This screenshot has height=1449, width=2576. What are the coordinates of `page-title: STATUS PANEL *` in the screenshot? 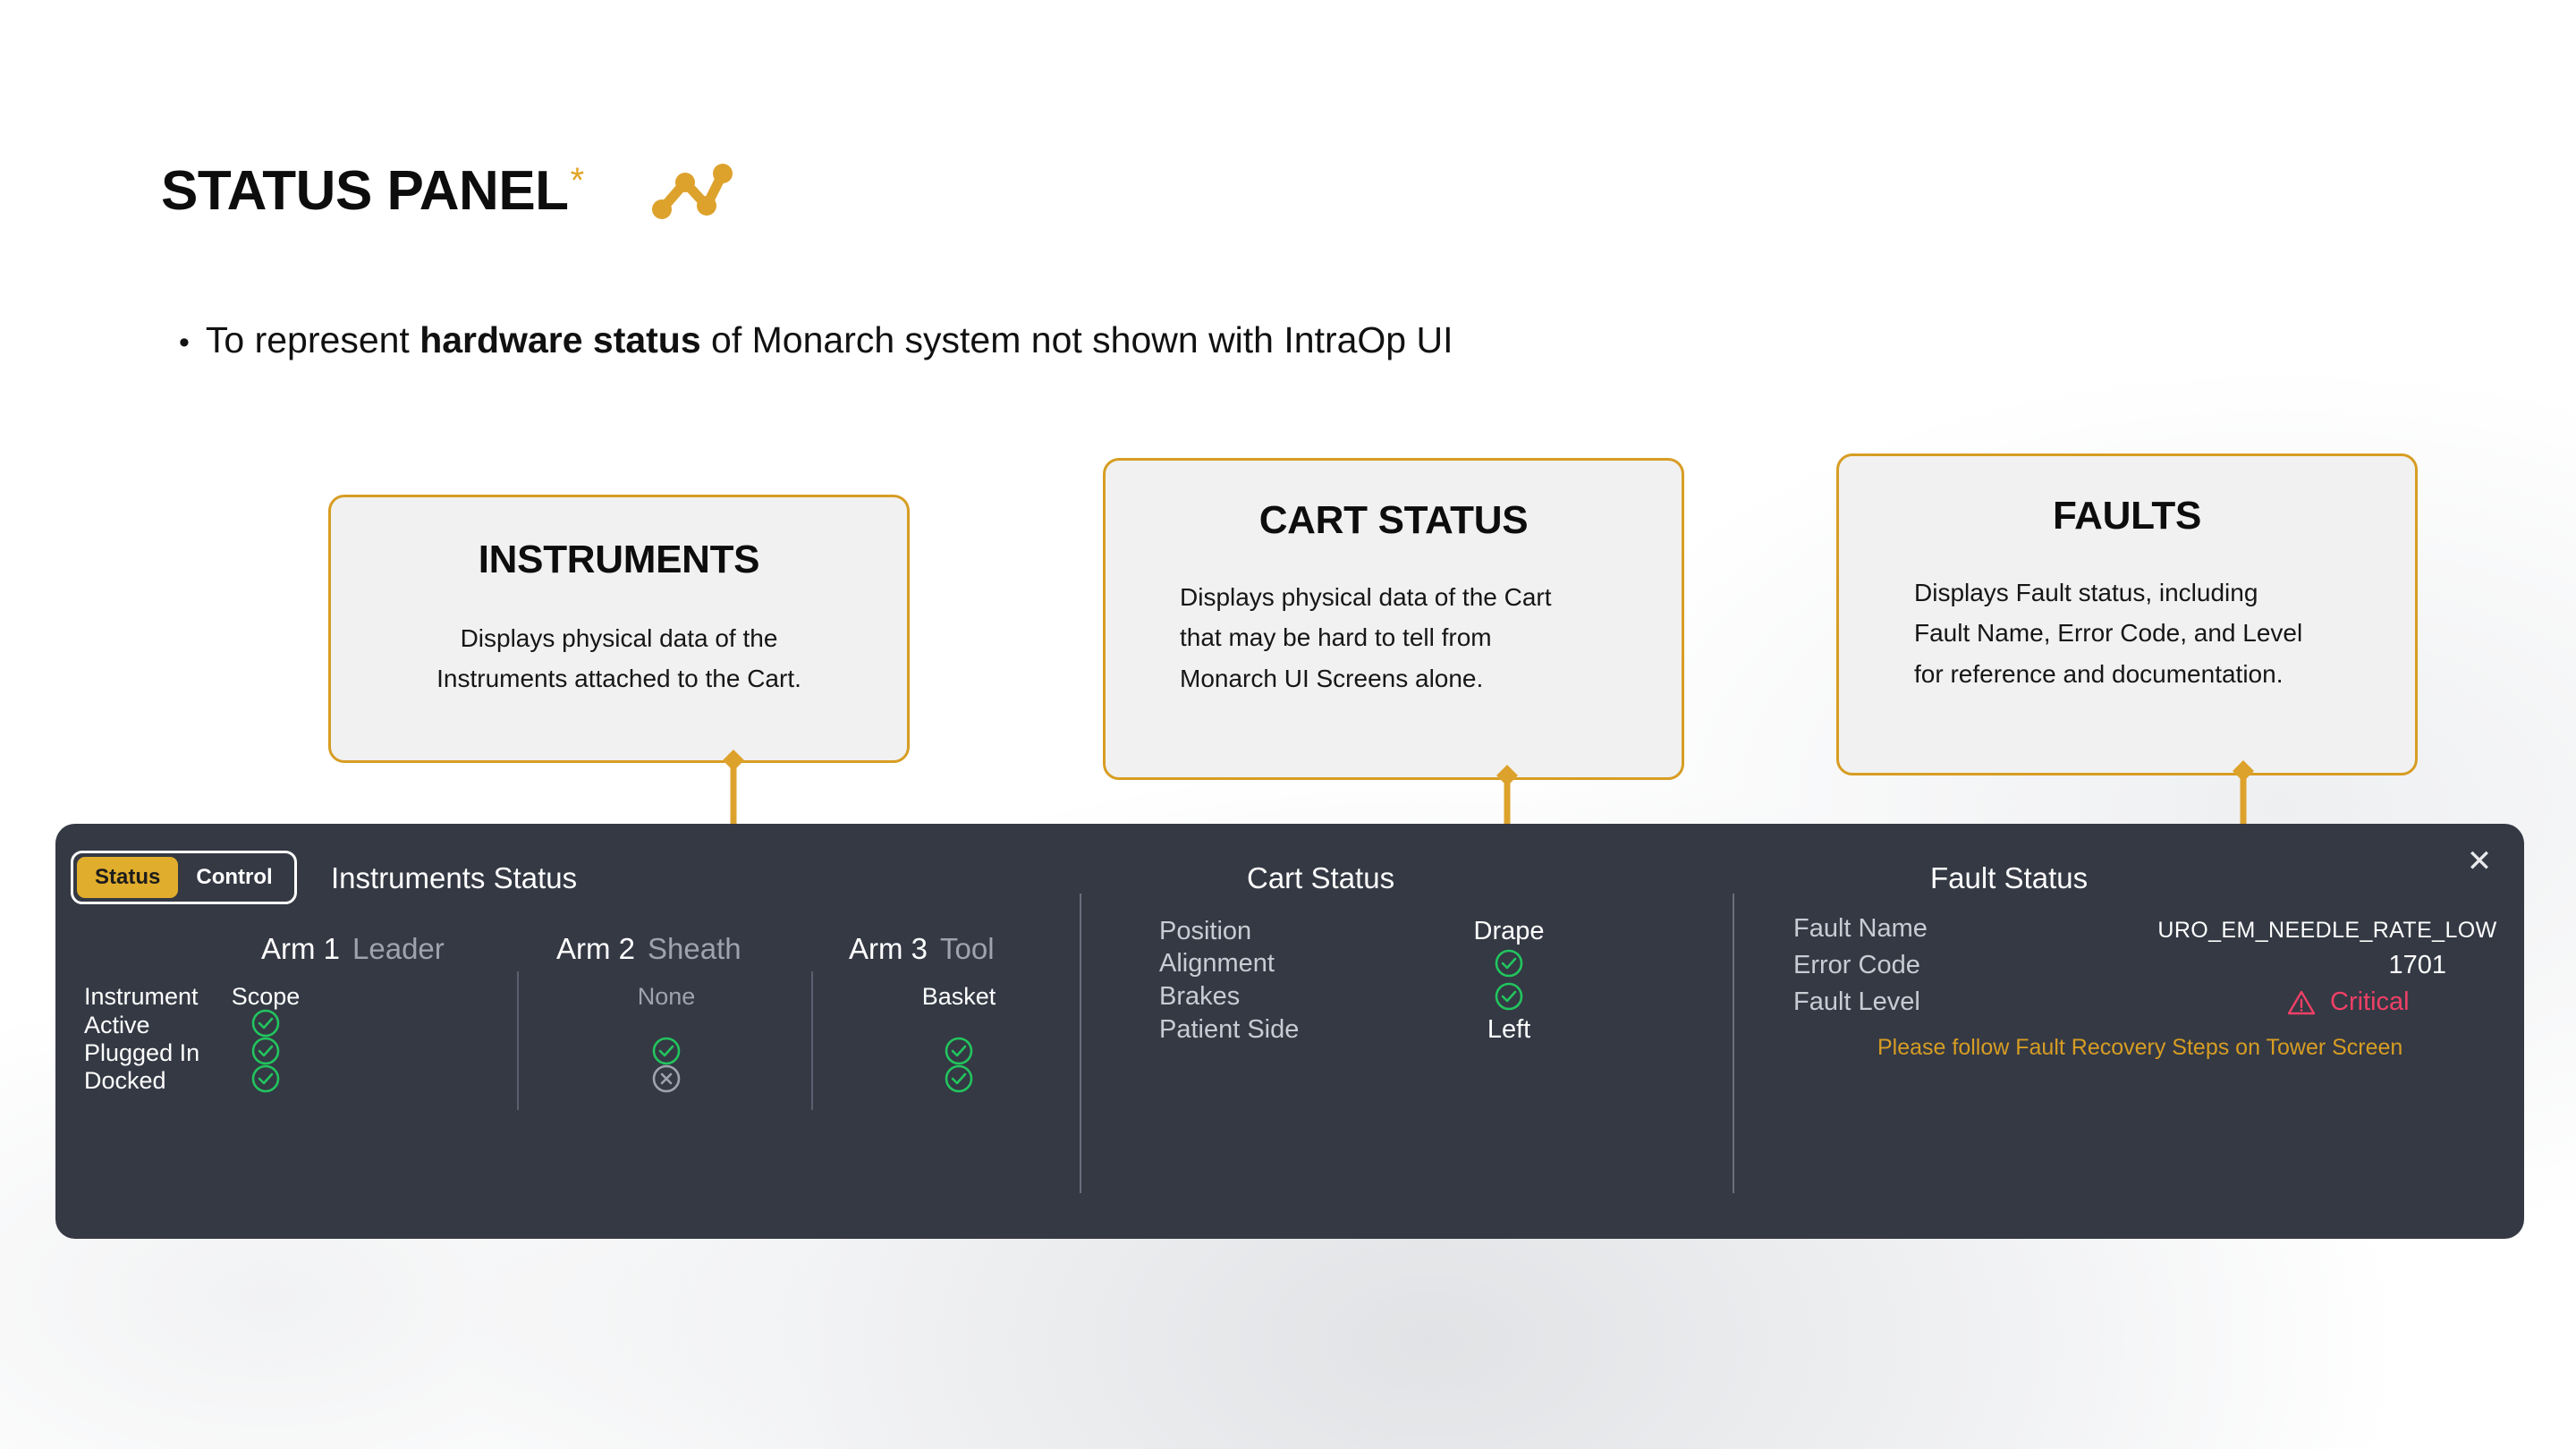 It's located at (447, 191).